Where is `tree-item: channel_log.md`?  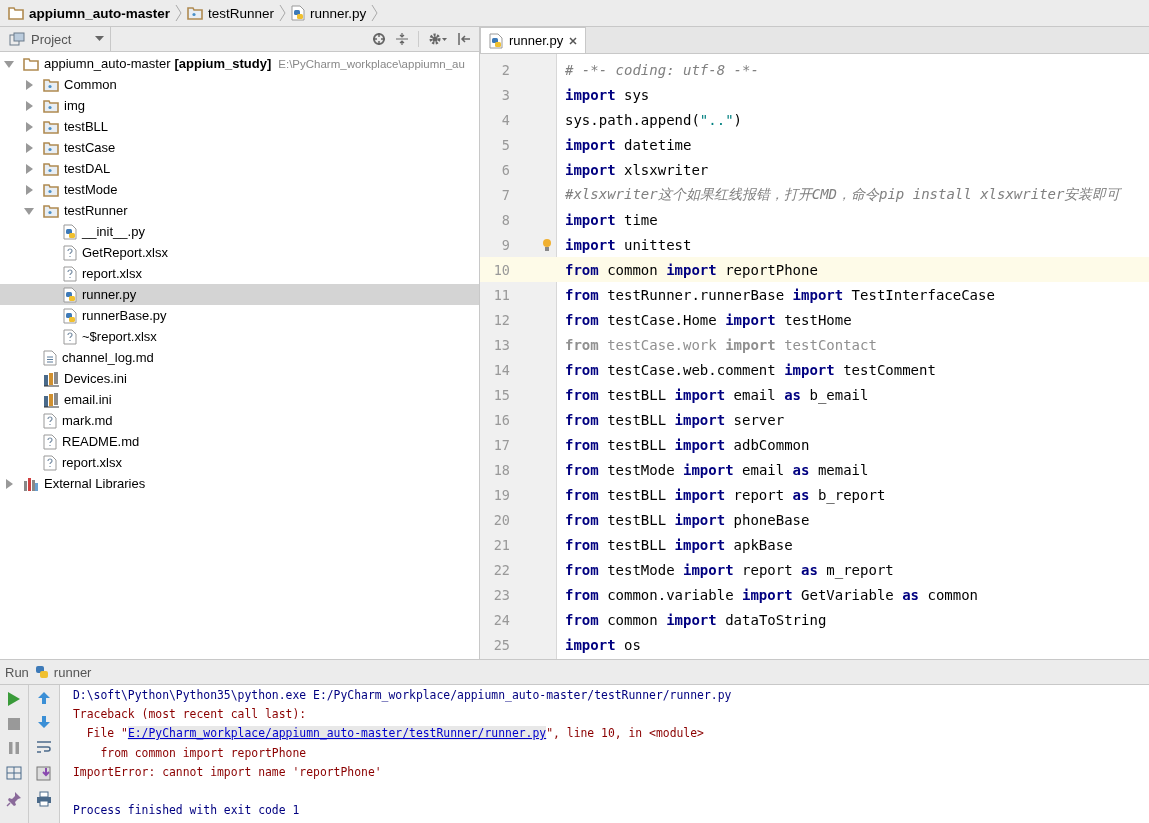 tree-item: channel_log.md is located at coordinates (239, 357).